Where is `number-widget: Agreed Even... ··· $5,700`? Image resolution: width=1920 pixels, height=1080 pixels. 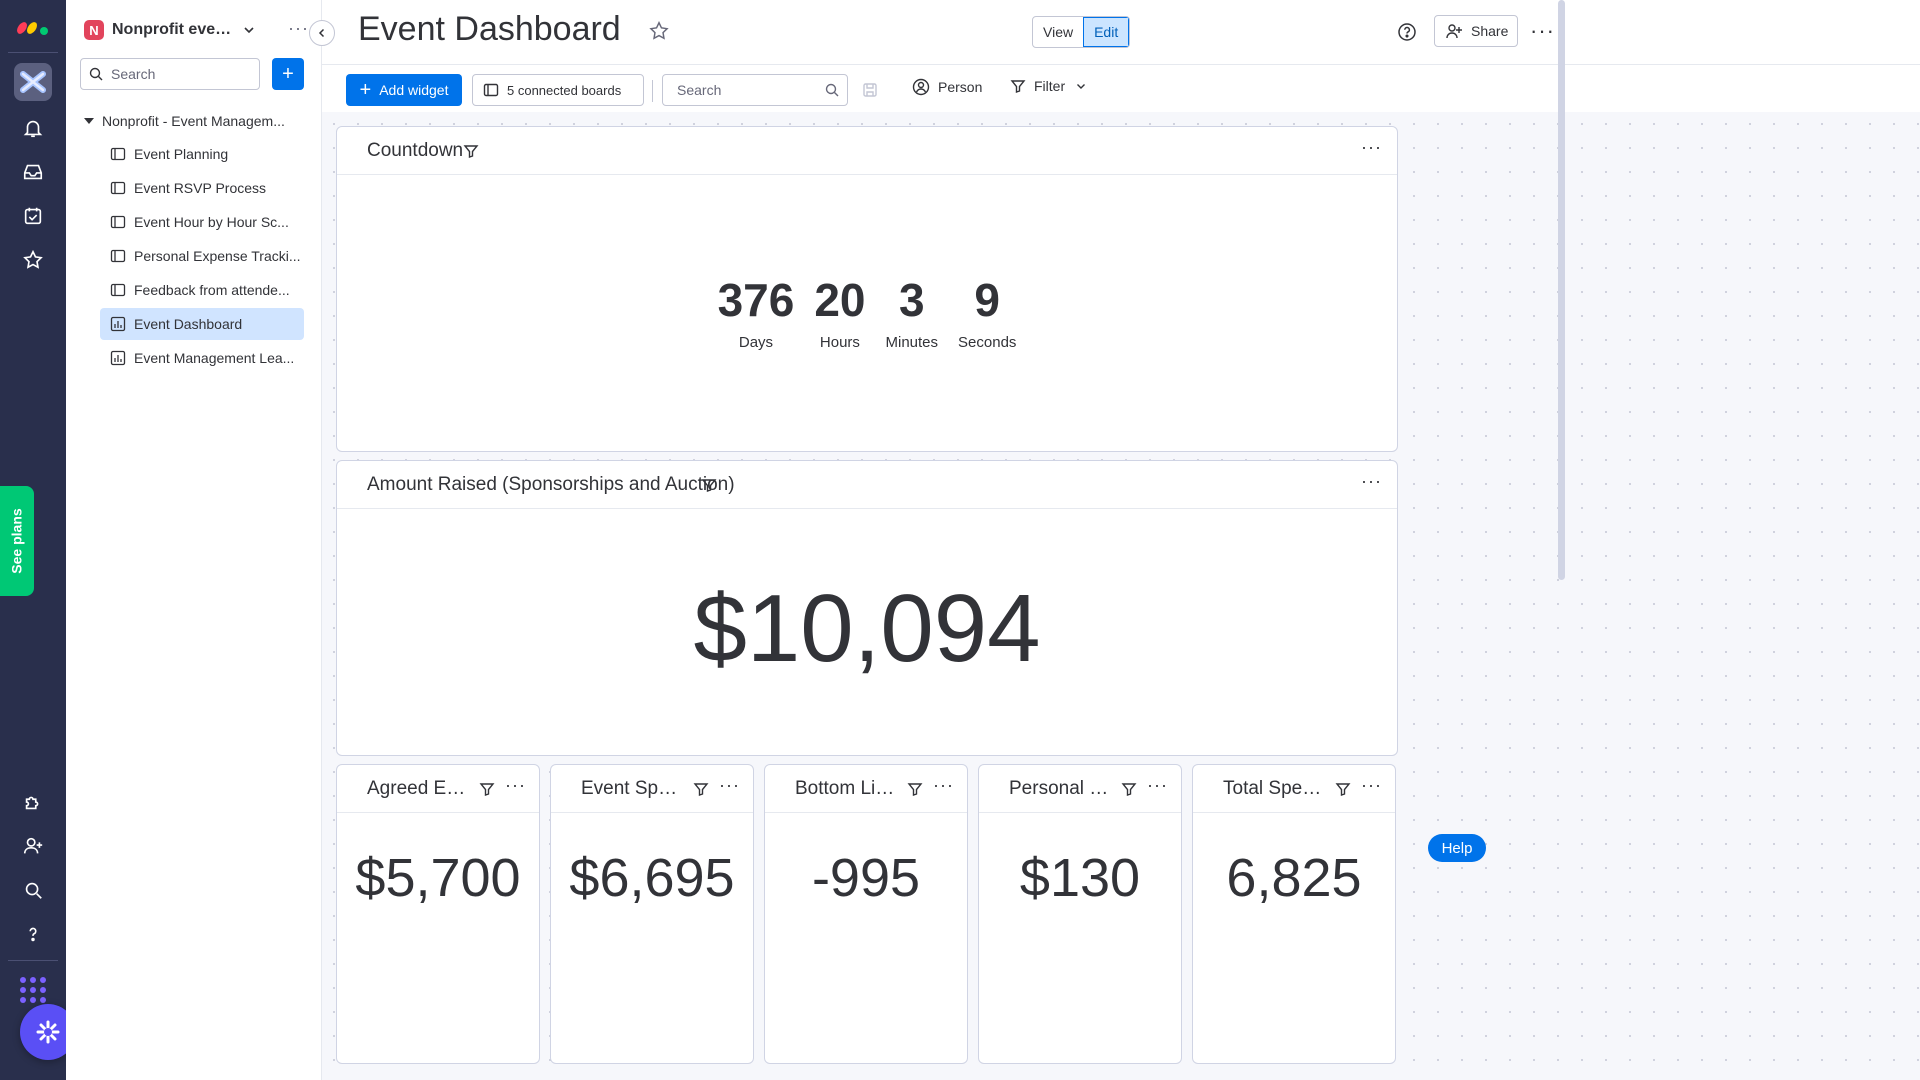 number-widget: Agreed Even... ··· $5,700 is located at coordinates (438, 914).